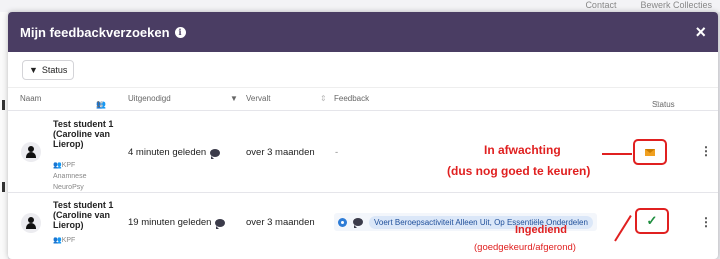 This screenshot has height=259, width=720. What do you see at coordinates (363, 70) in the screenshot?
I see `toolbar: ▼ Status` at bounding box center [363, 70].